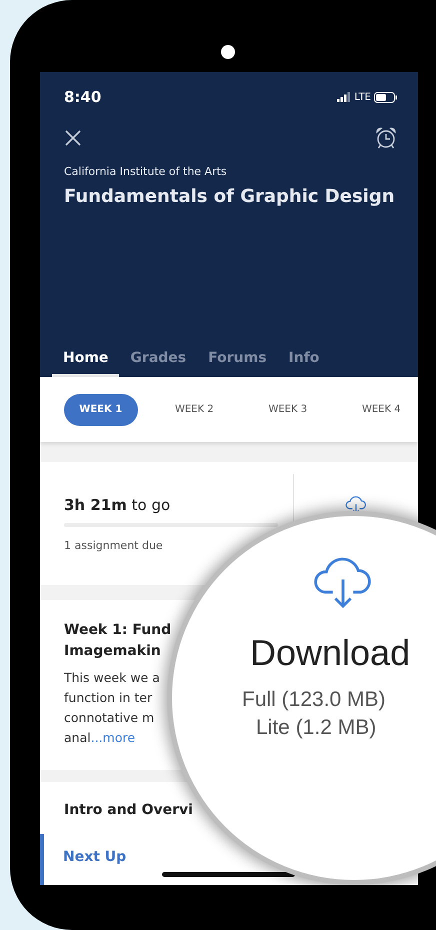 The image size is (436, 930). What do you see at coordinates (316, 728) in the screenshot?
I see `download-option: Lite (1.2 MB)` at bounding box center [316, 728].